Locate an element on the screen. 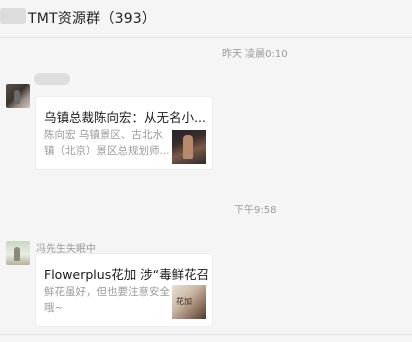 This screenshot has height=342, width=412. article-description-line: 哦~ is located at coordinates (54, 308).